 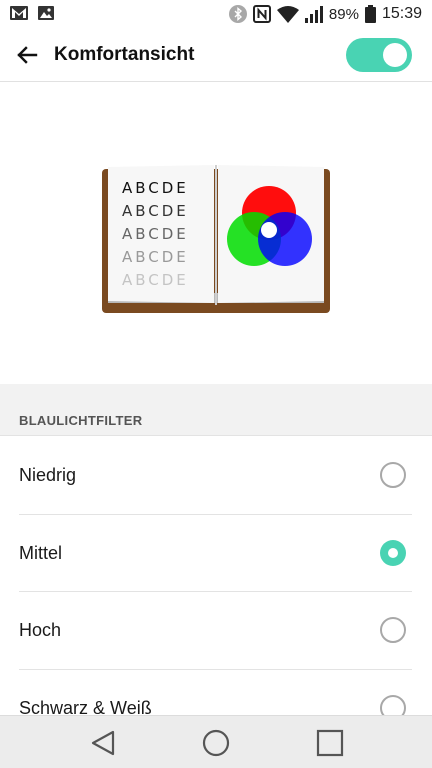 What do you see at coordinates (155, 234) in the screenshot?
I see `letter-row-3: ABCDE` at bounding box center [155, 234].